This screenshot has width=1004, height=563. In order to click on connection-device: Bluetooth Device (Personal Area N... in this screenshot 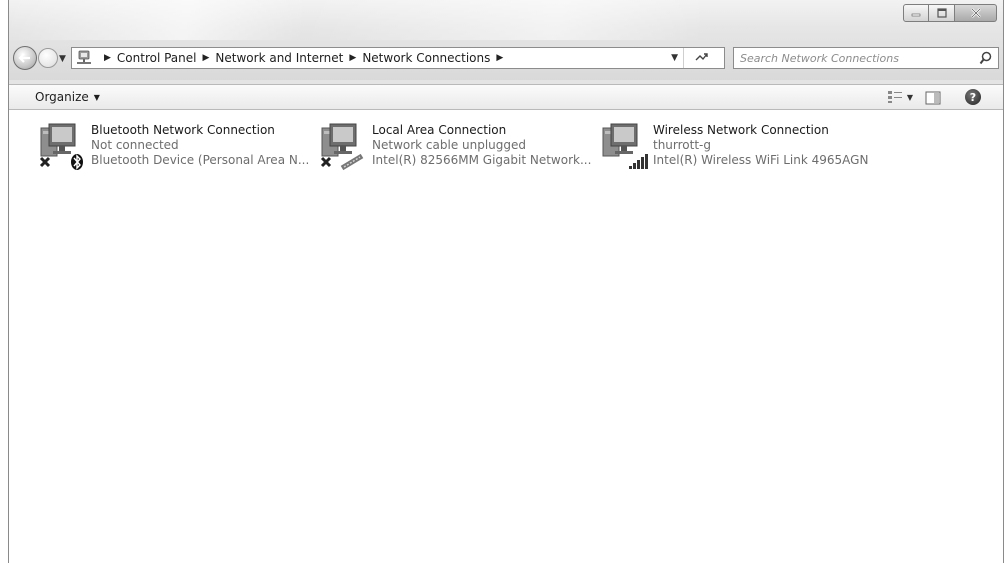, I will do `click(200, 160)`.